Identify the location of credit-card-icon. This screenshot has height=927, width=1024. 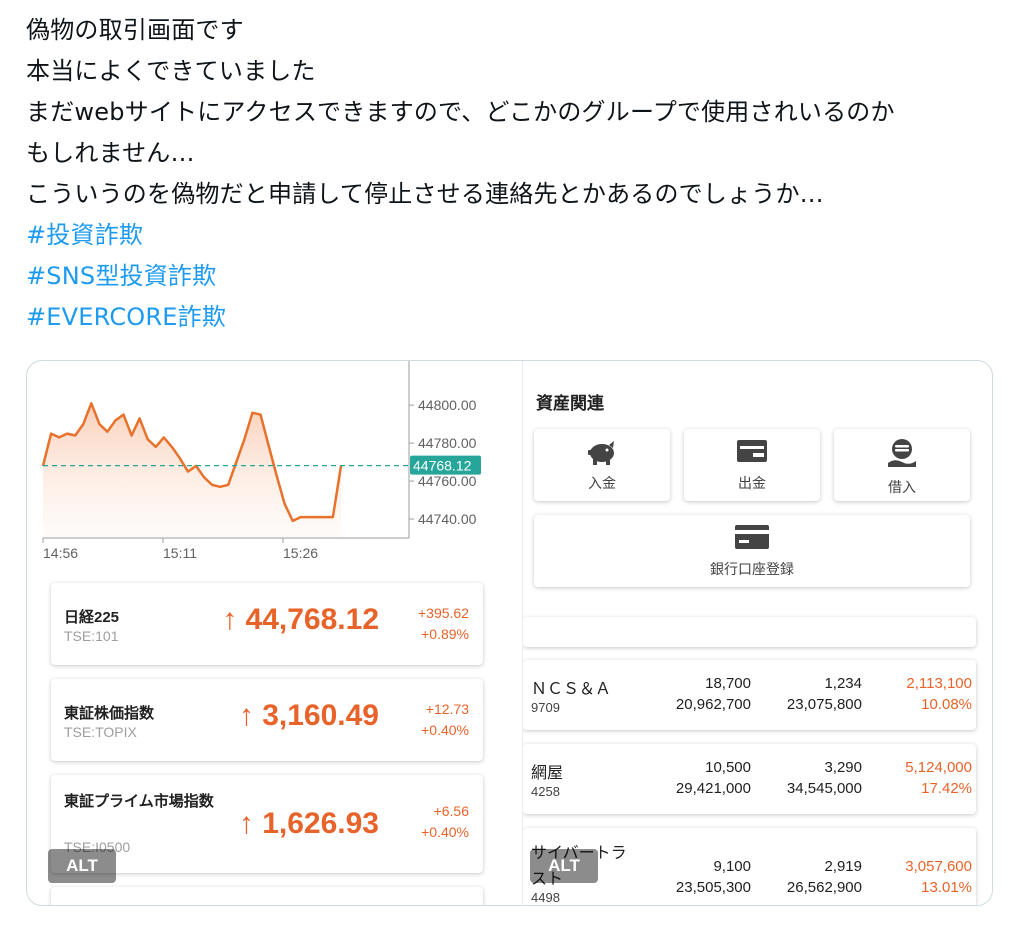
(752, 539).